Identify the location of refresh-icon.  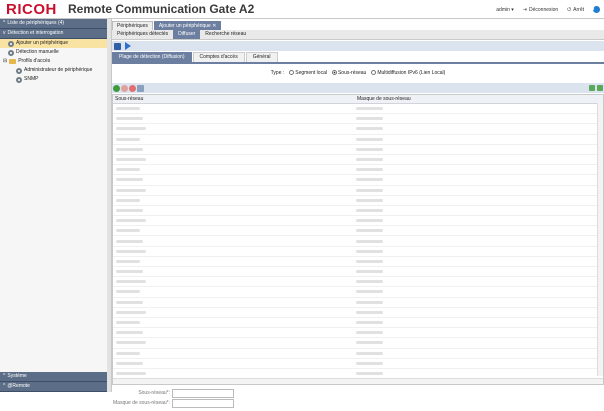
(600, 88).